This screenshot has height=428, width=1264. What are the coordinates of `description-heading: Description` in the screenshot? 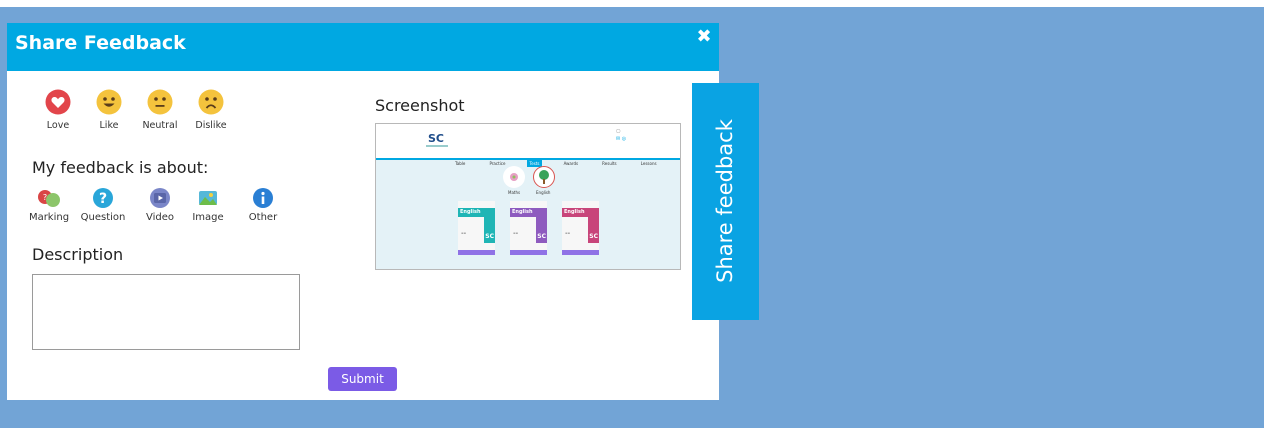 It's located at (78, 254).